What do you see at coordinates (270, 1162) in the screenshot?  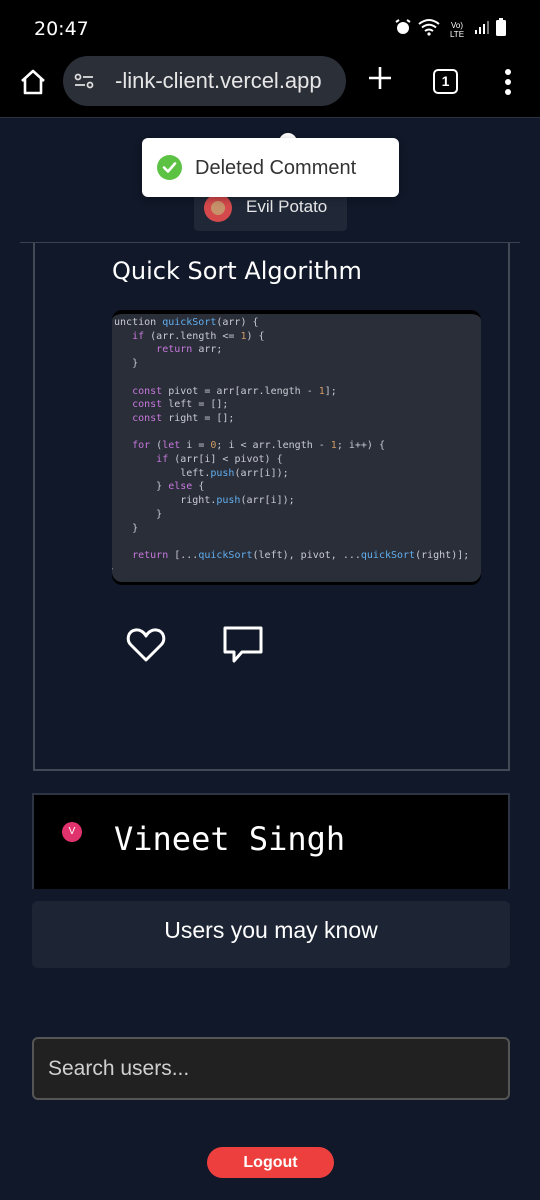 I see `logout-button: Logout` at bounding box center [270, 1162].